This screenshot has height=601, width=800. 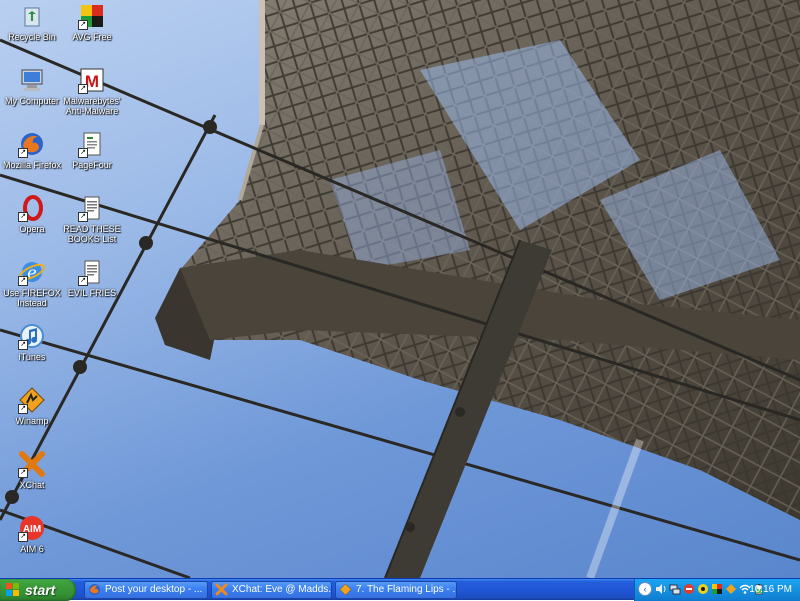 I want to click on winamp-icon, so click(x=345, y=589).